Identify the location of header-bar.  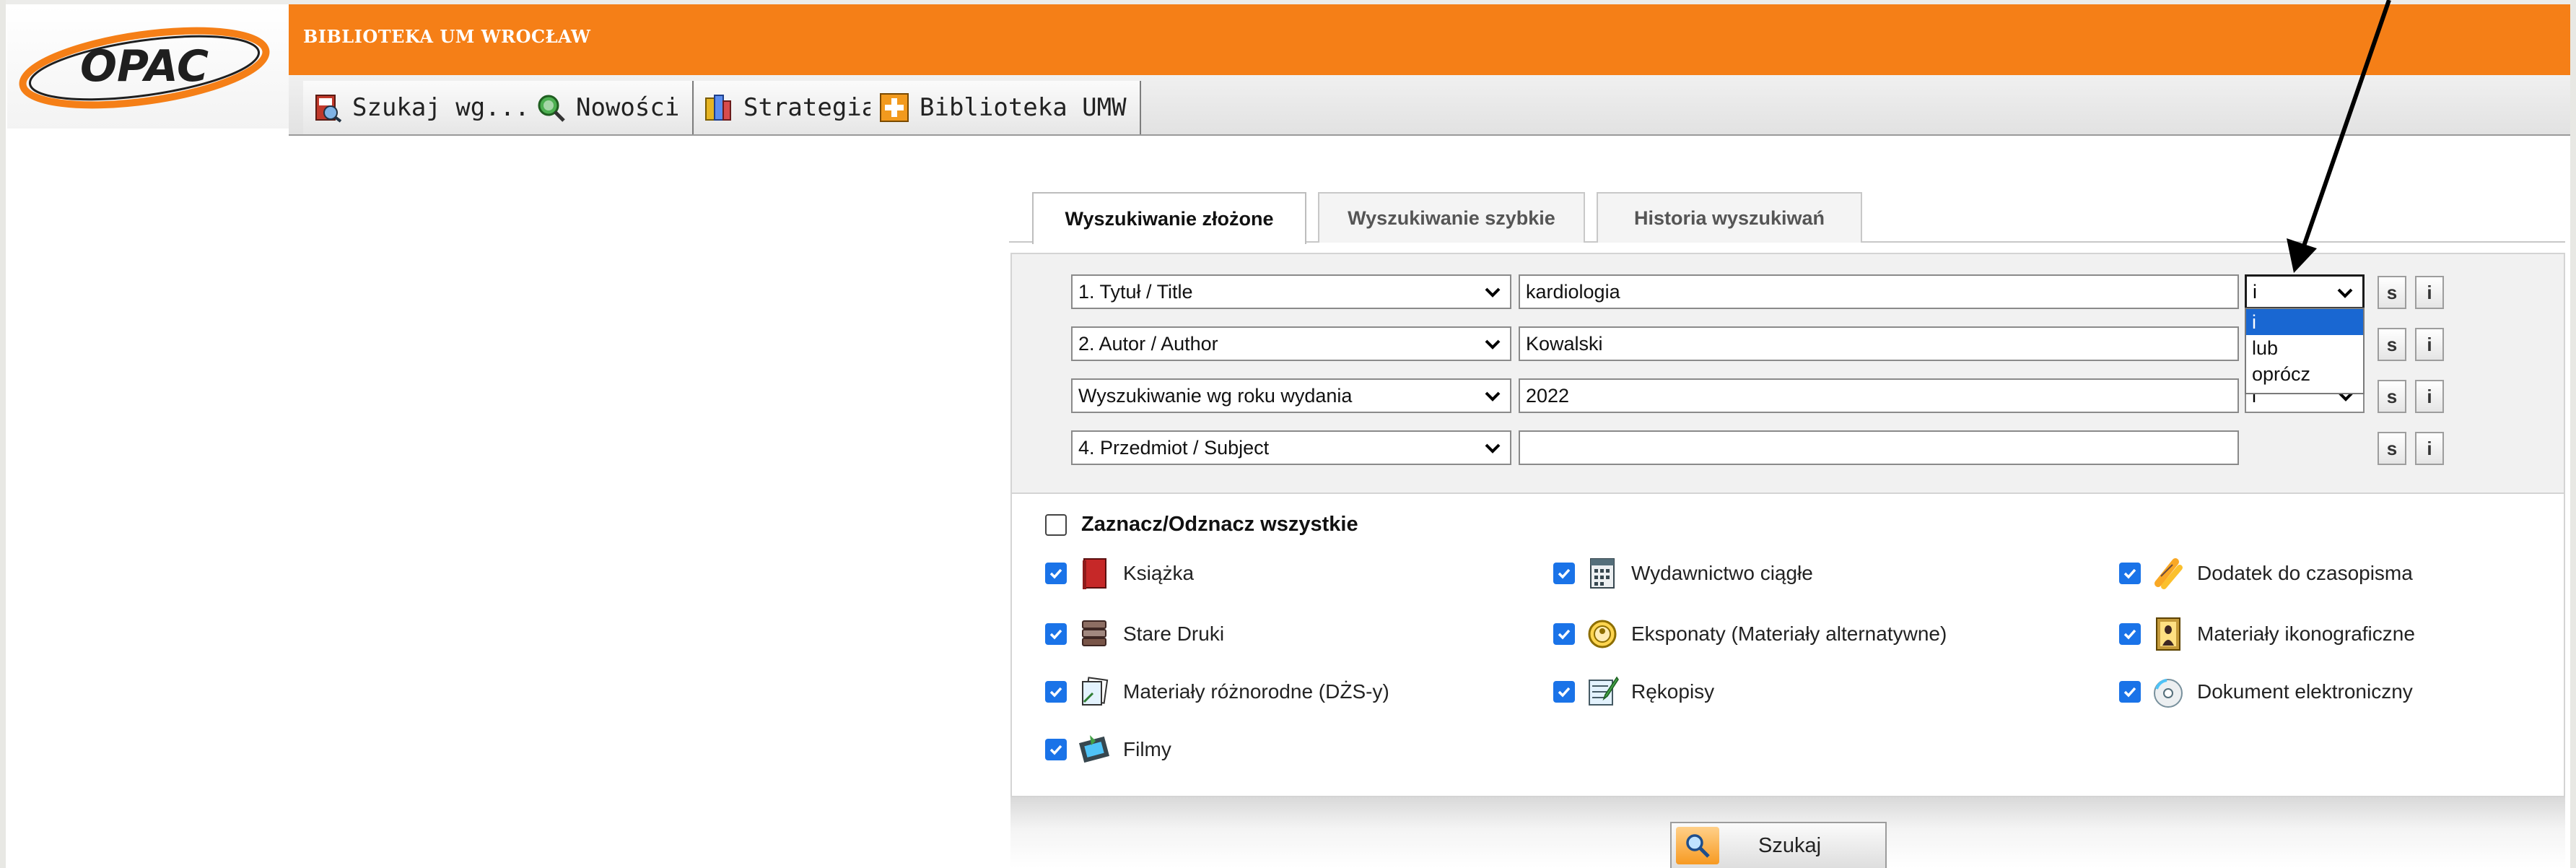
(1429, 39).